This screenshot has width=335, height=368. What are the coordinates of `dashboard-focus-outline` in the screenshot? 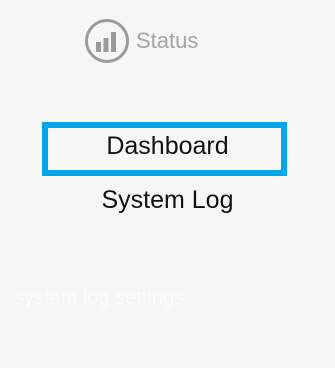 It's located at (164, 149).